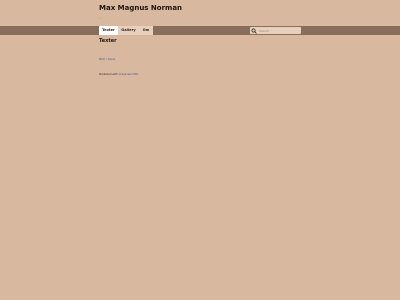  Describe the element at coordinates (108, 74) in the screenshot. I see `footer-prefix: Published with` at that location.